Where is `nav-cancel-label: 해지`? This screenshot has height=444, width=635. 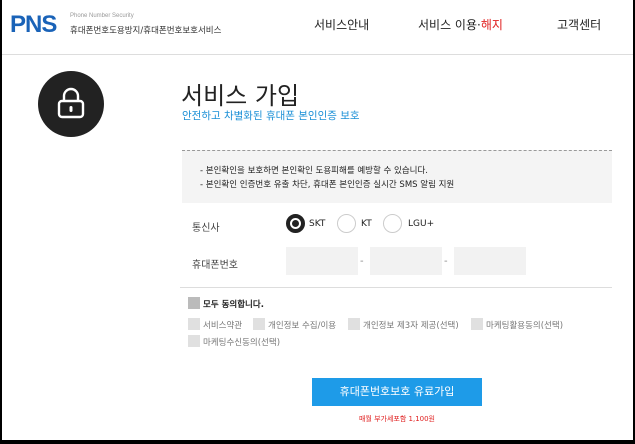 nav-cancel-label: 해지 is located at coordinates (491, 25).